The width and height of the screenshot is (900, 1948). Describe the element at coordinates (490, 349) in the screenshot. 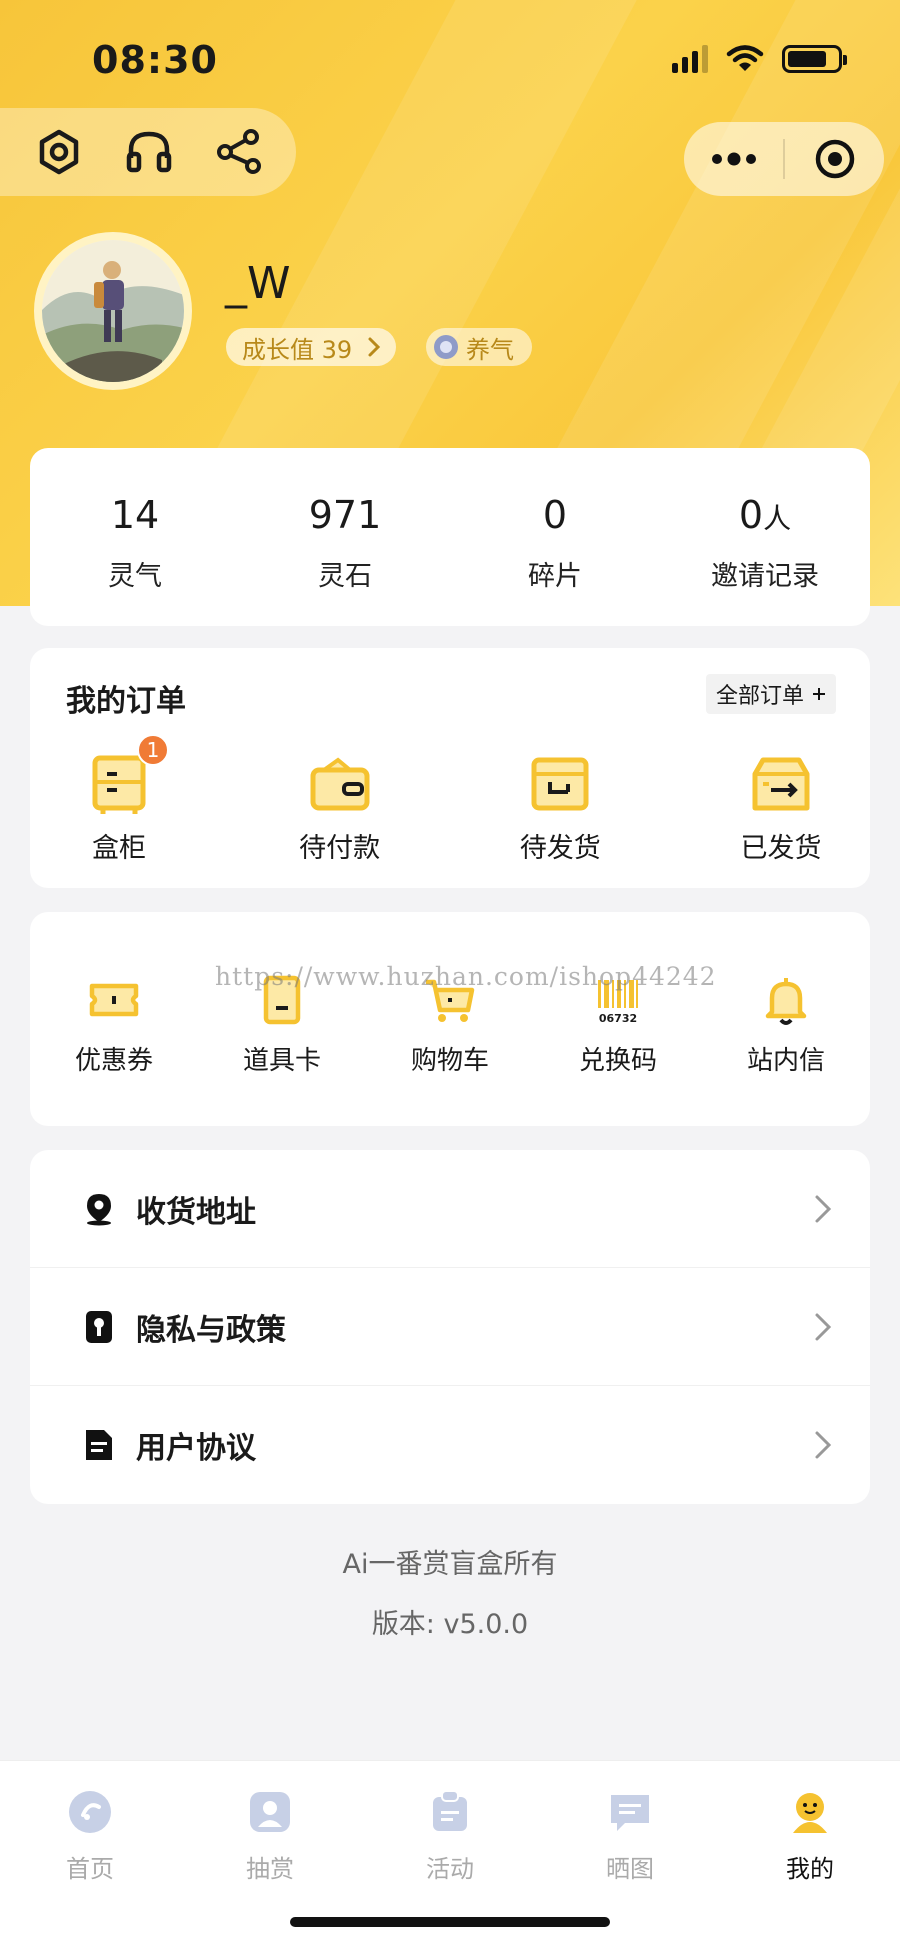

I see `level-label: 养气` at that location.